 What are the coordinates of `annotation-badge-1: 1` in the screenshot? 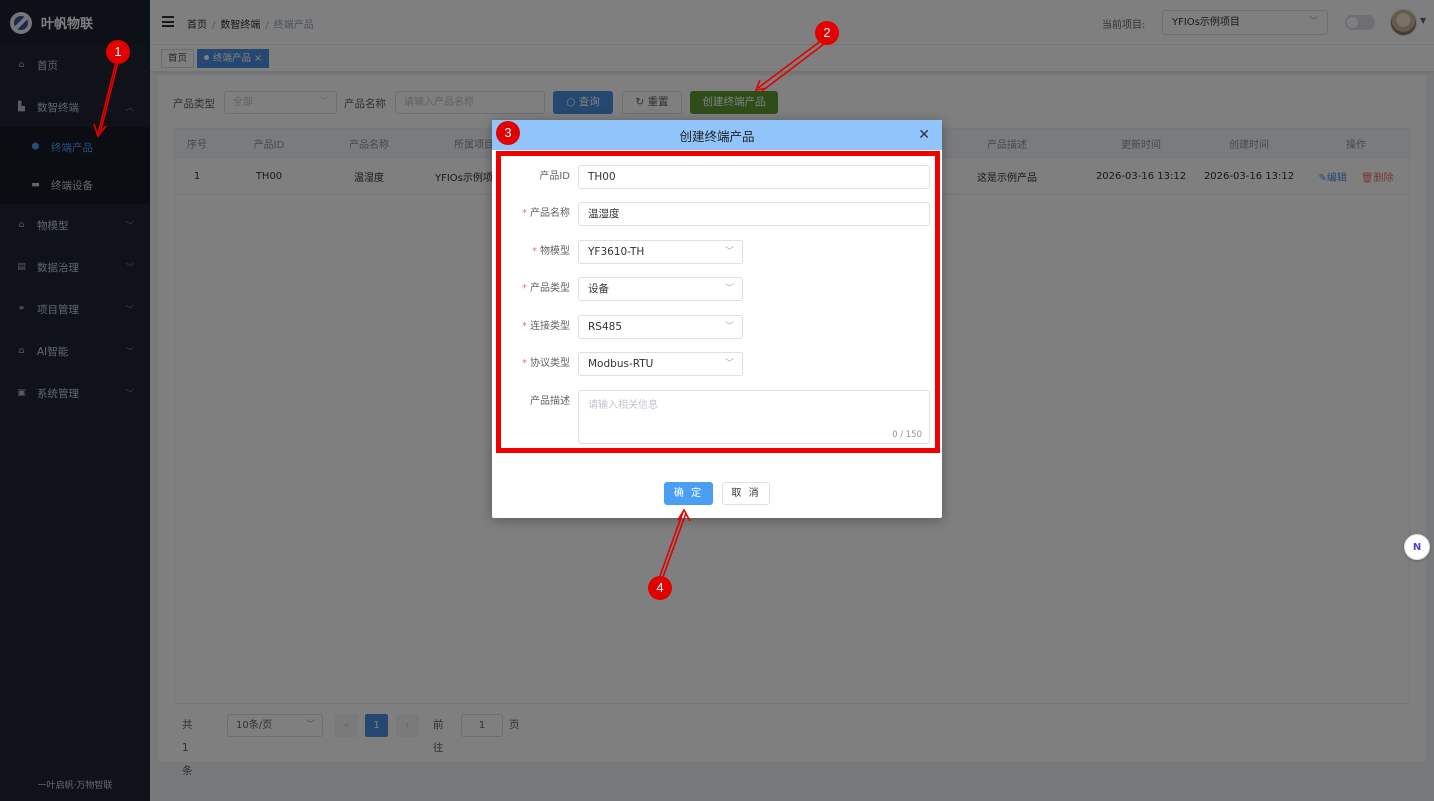 It's located at (118, 52).